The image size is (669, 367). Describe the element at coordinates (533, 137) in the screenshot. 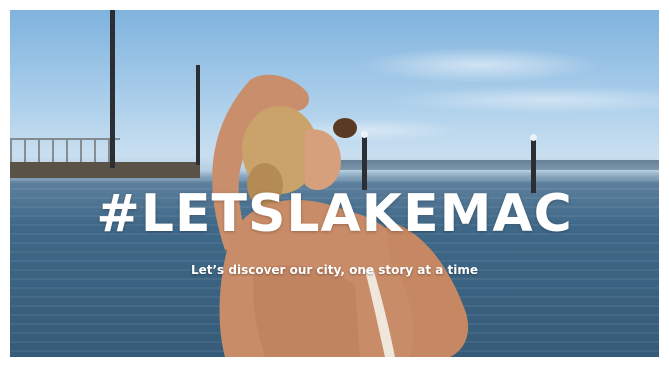

I see `post-cap` at that location.